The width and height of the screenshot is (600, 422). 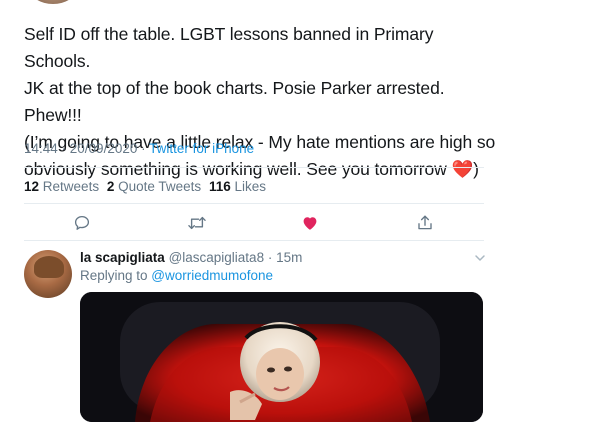 I want to click on tweet-source-link: Twitter for iPhone, so click(x=201, y=148).